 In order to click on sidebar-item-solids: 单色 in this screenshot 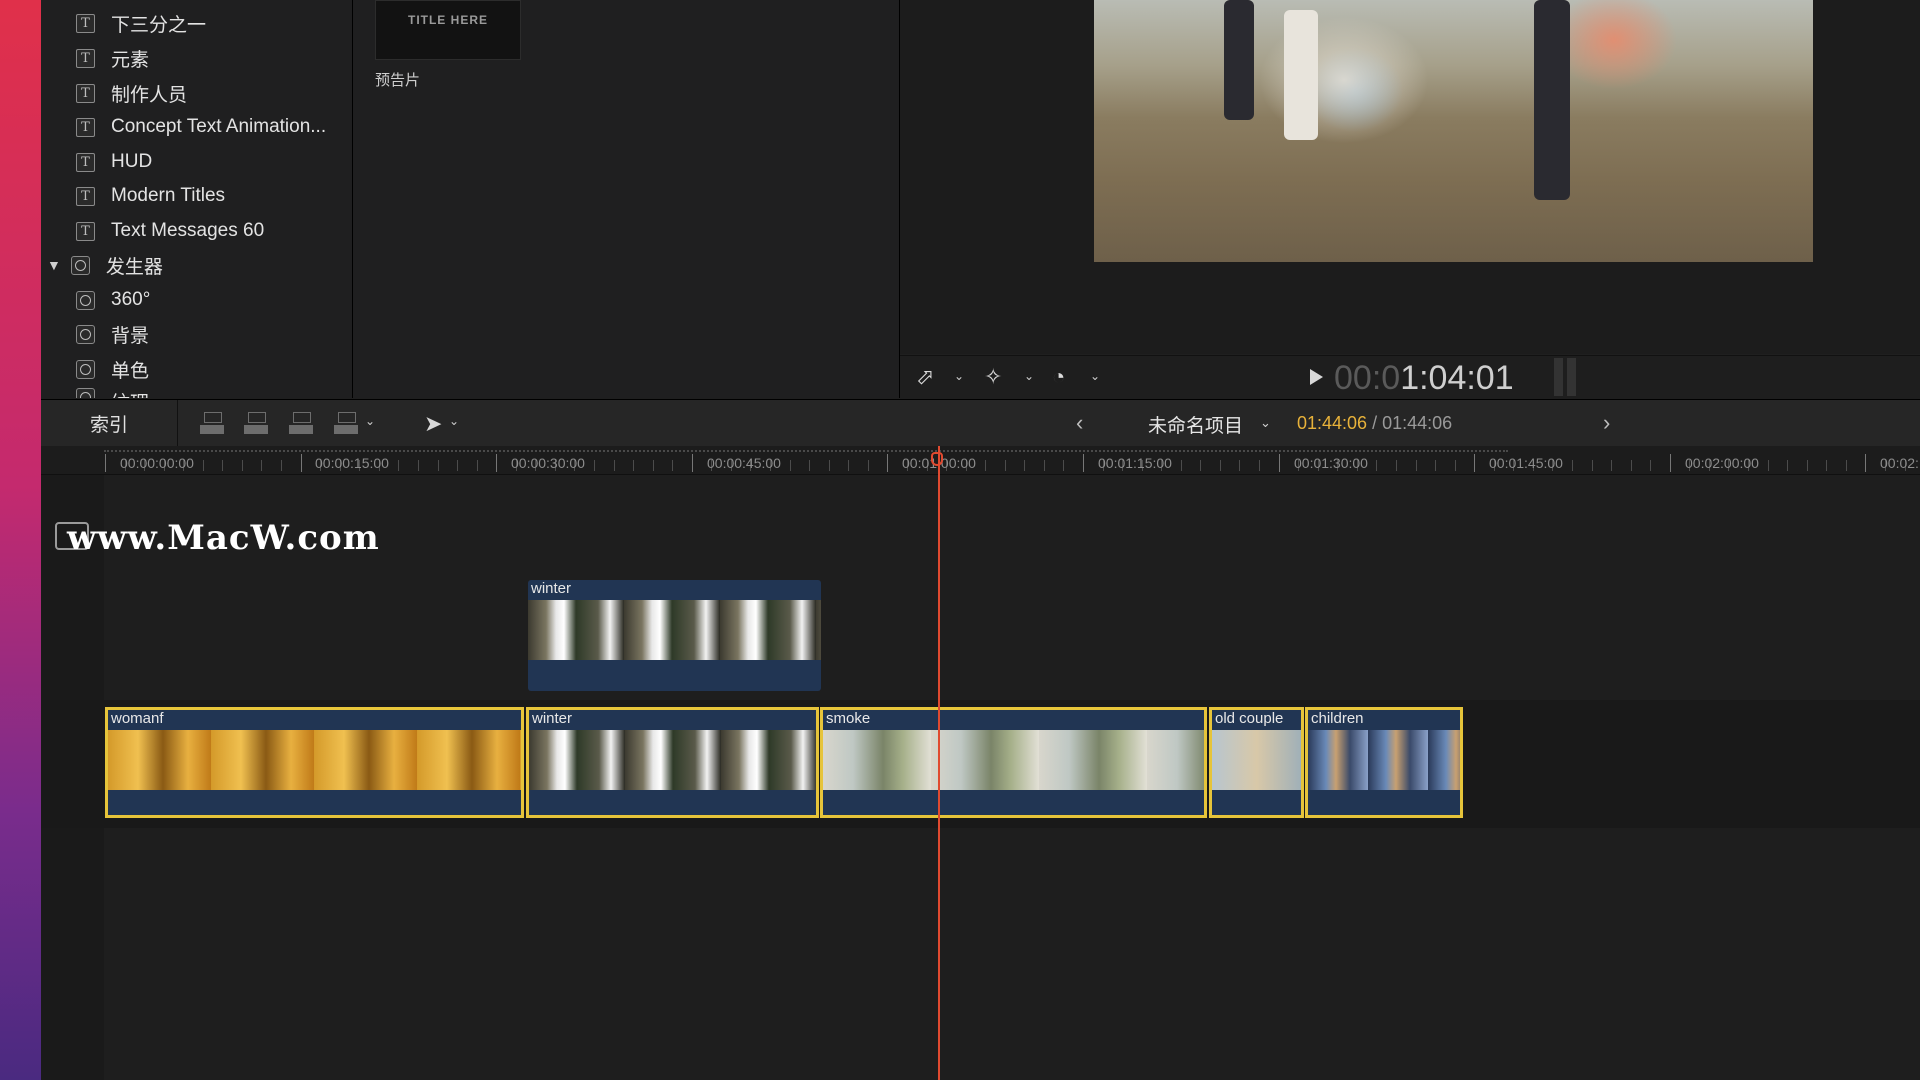, I will do `click(112, 369)`.